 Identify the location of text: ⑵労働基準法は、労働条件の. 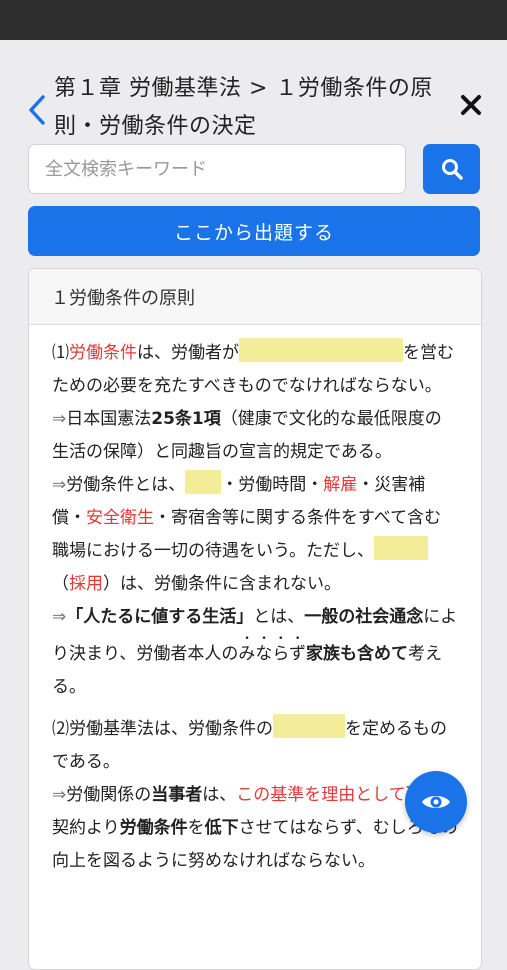
(162, 729).